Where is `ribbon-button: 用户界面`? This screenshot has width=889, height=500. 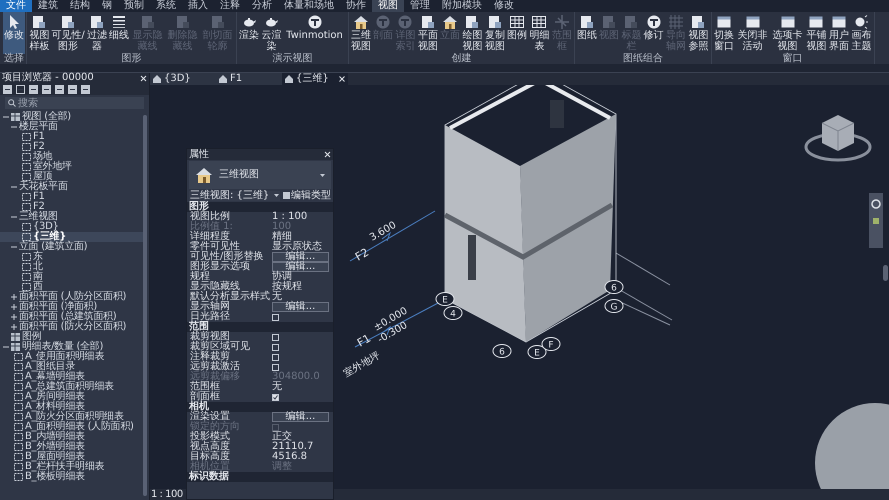 ribbon-button: 用户界面 is located at coordinates (839, 33).